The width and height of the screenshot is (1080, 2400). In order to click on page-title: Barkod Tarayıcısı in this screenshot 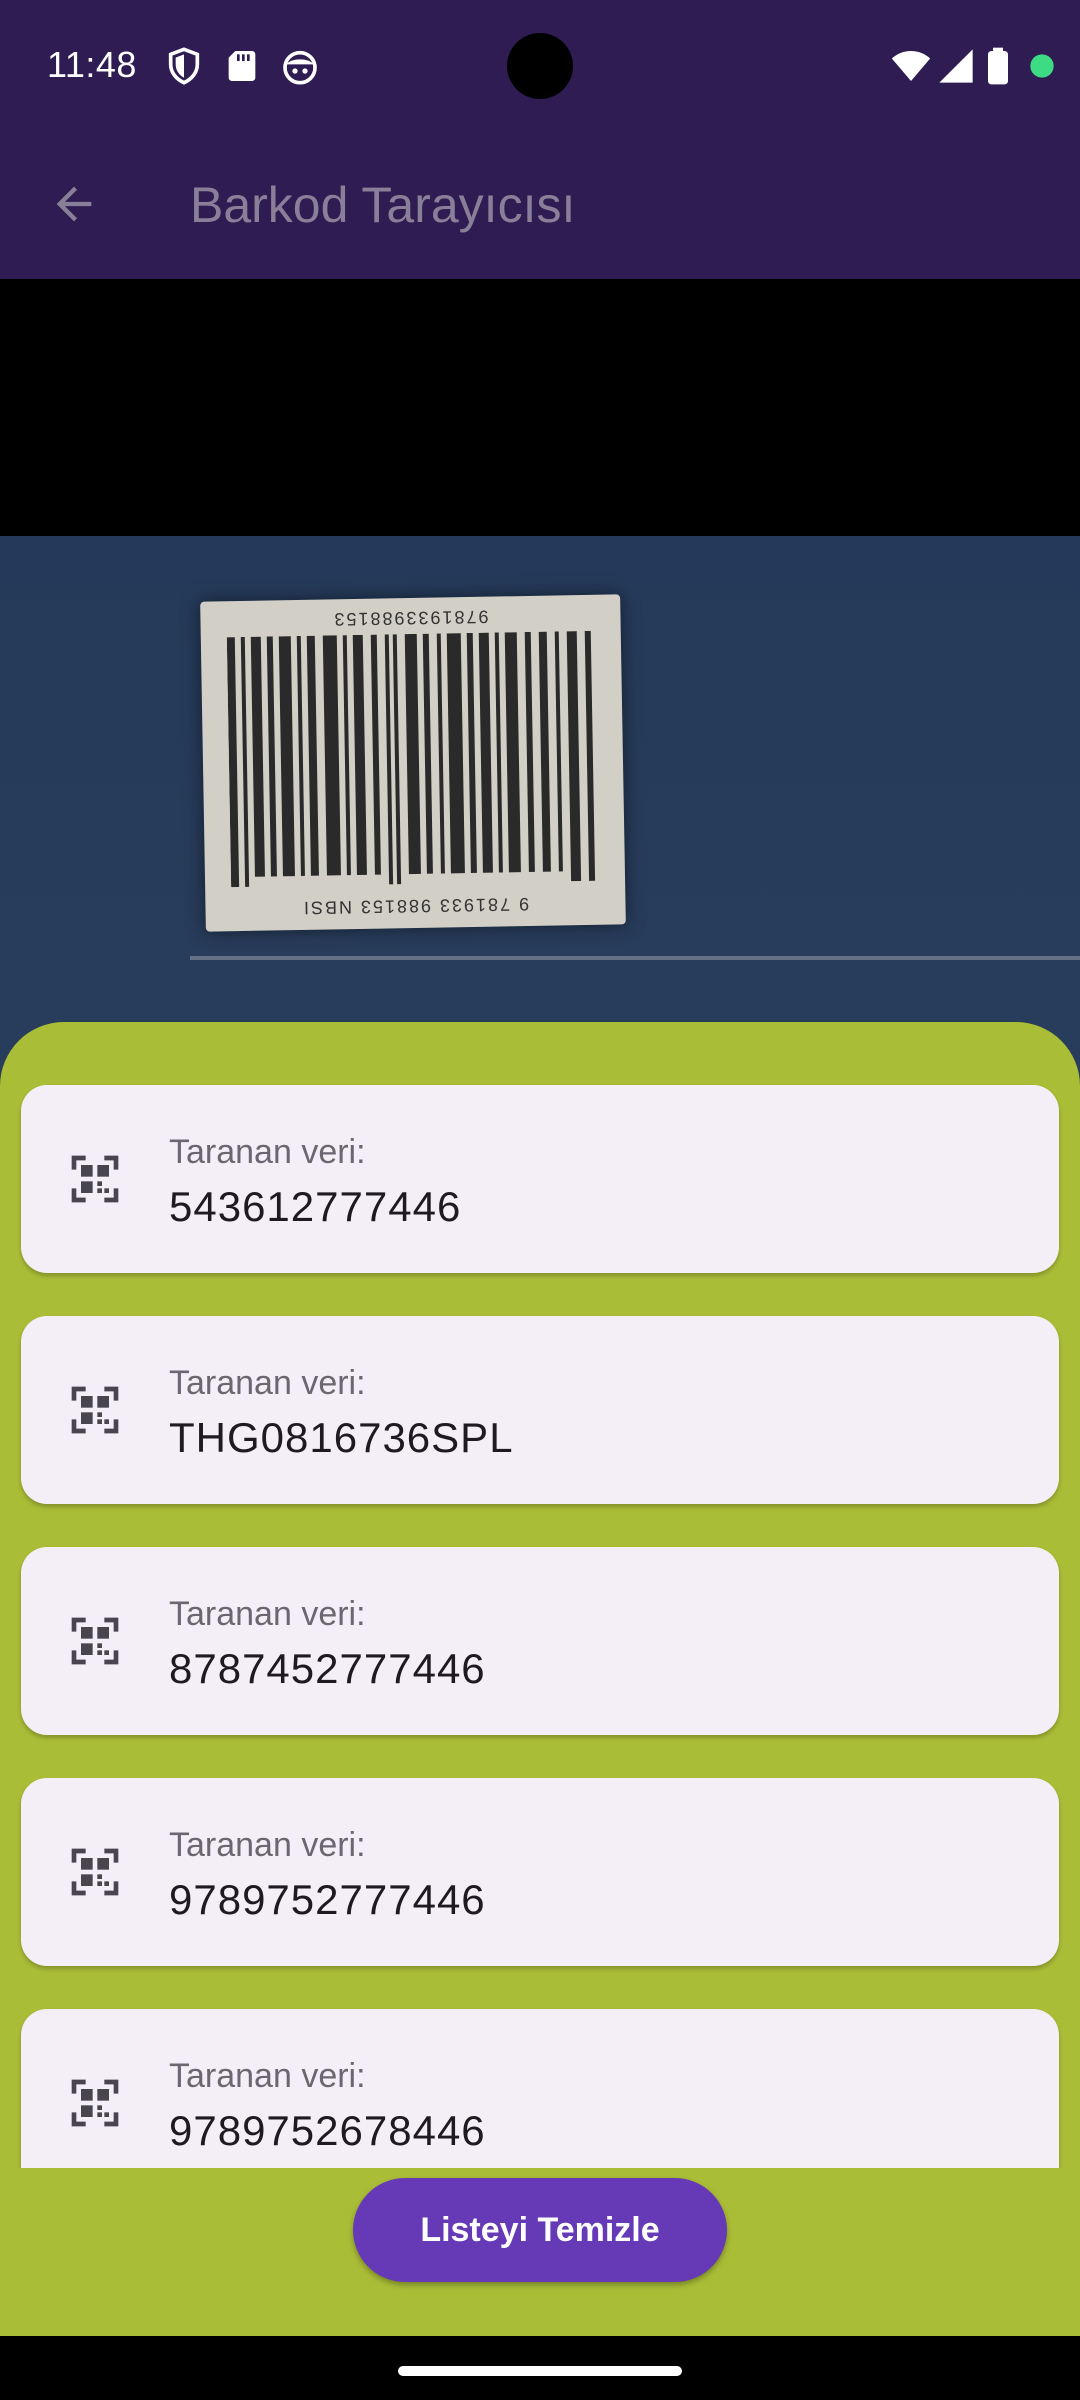, I will do `click(383, 205)`.